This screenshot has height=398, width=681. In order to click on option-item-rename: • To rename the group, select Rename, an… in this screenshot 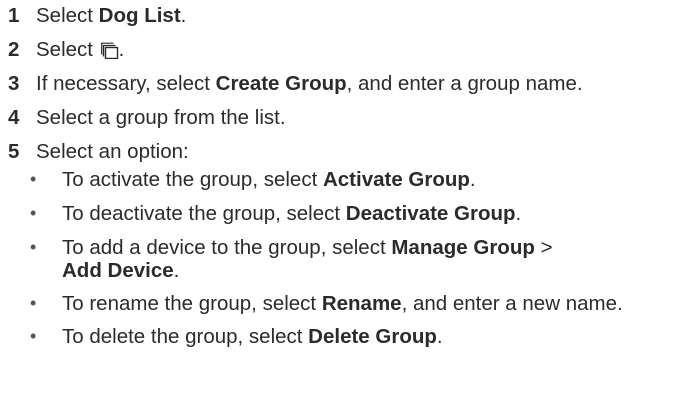, I will do `click(344, 303)`.